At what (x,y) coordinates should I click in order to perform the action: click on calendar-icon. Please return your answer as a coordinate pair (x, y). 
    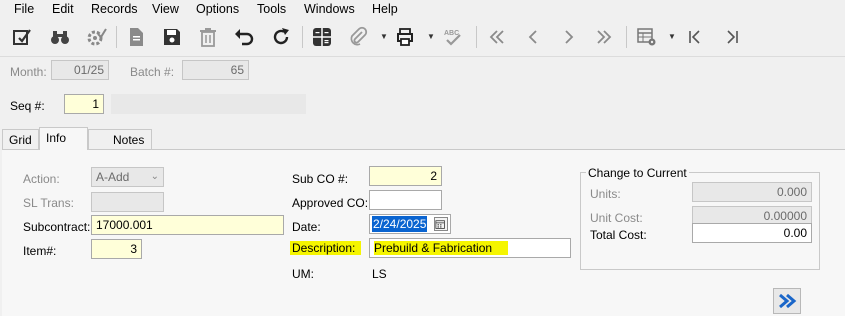
    Looking at the image, I should click on (441, 224).